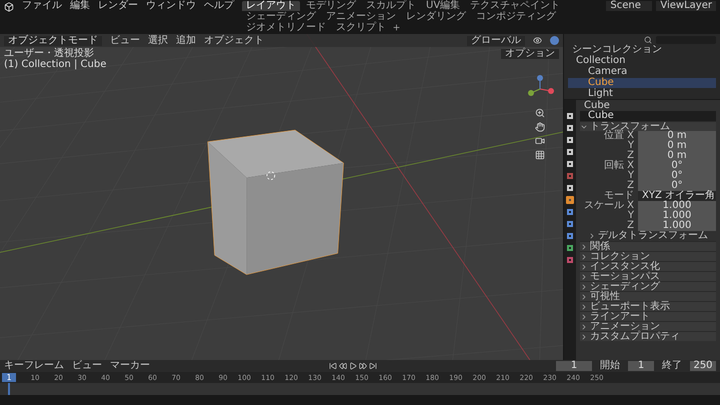  What do you see at coordinates (53, 41) in the screenshot?
I see `mode-dropdown: オブジェクトモード` at bounding box center [53, 41].